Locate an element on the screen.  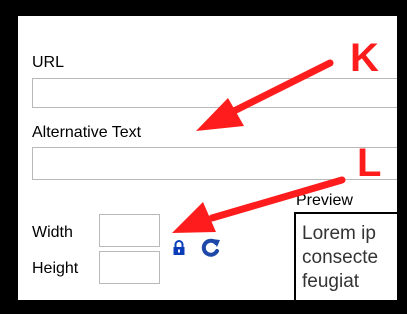
callout-l: L is located at coordinates (369, 163).